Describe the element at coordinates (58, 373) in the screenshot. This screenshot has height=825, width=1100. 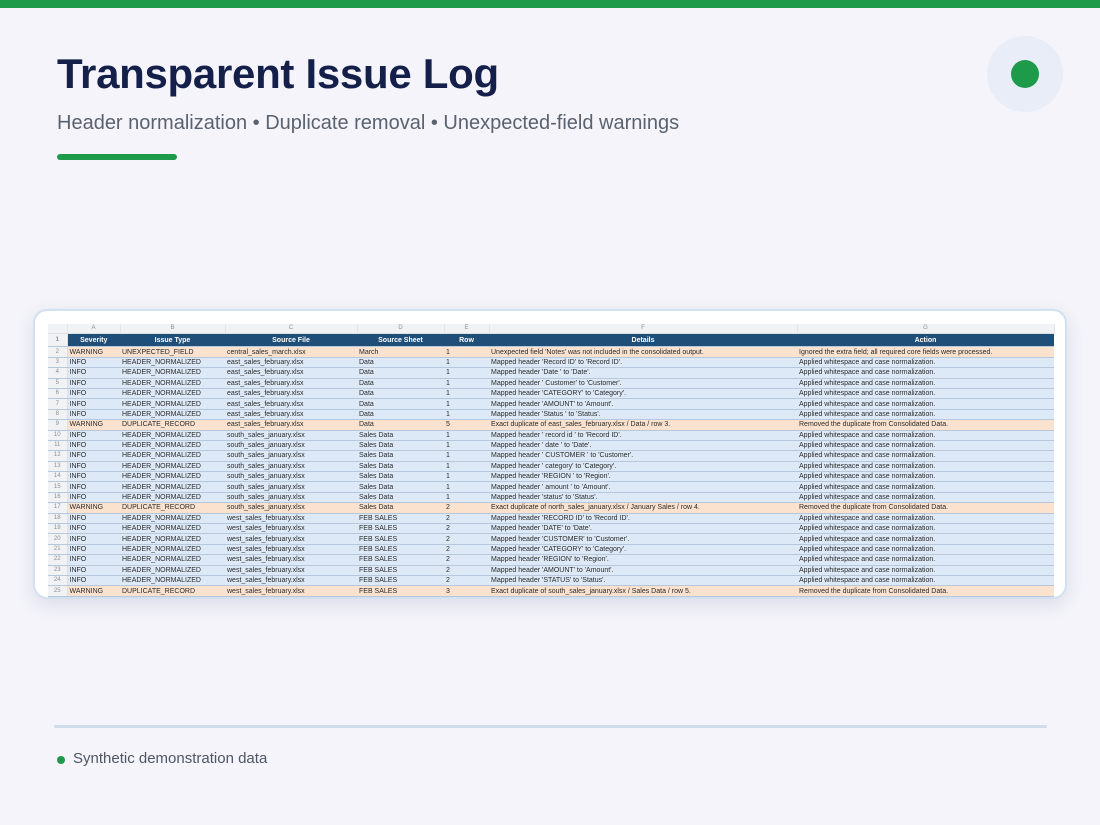
I see `row-number: 4` at that location.